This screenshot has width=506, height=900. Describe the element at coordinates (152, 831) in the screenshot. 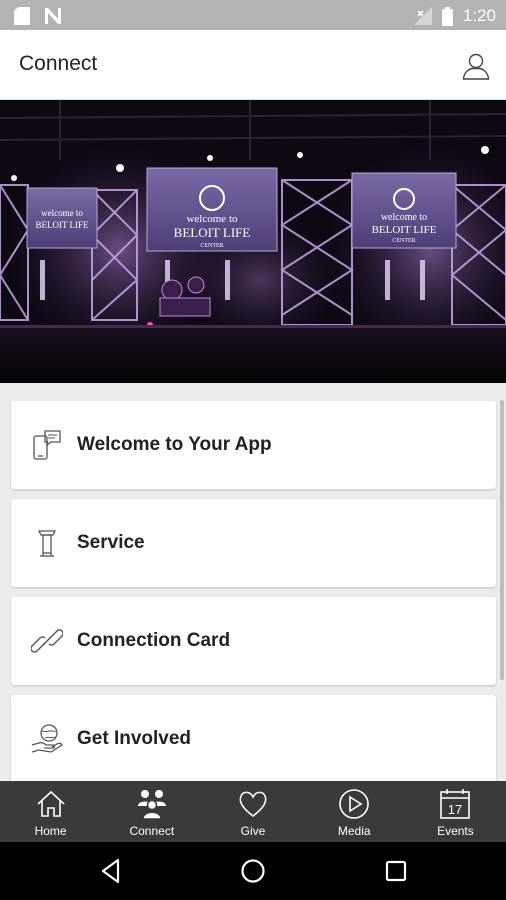

I see `tab-label: Connect` at that location.